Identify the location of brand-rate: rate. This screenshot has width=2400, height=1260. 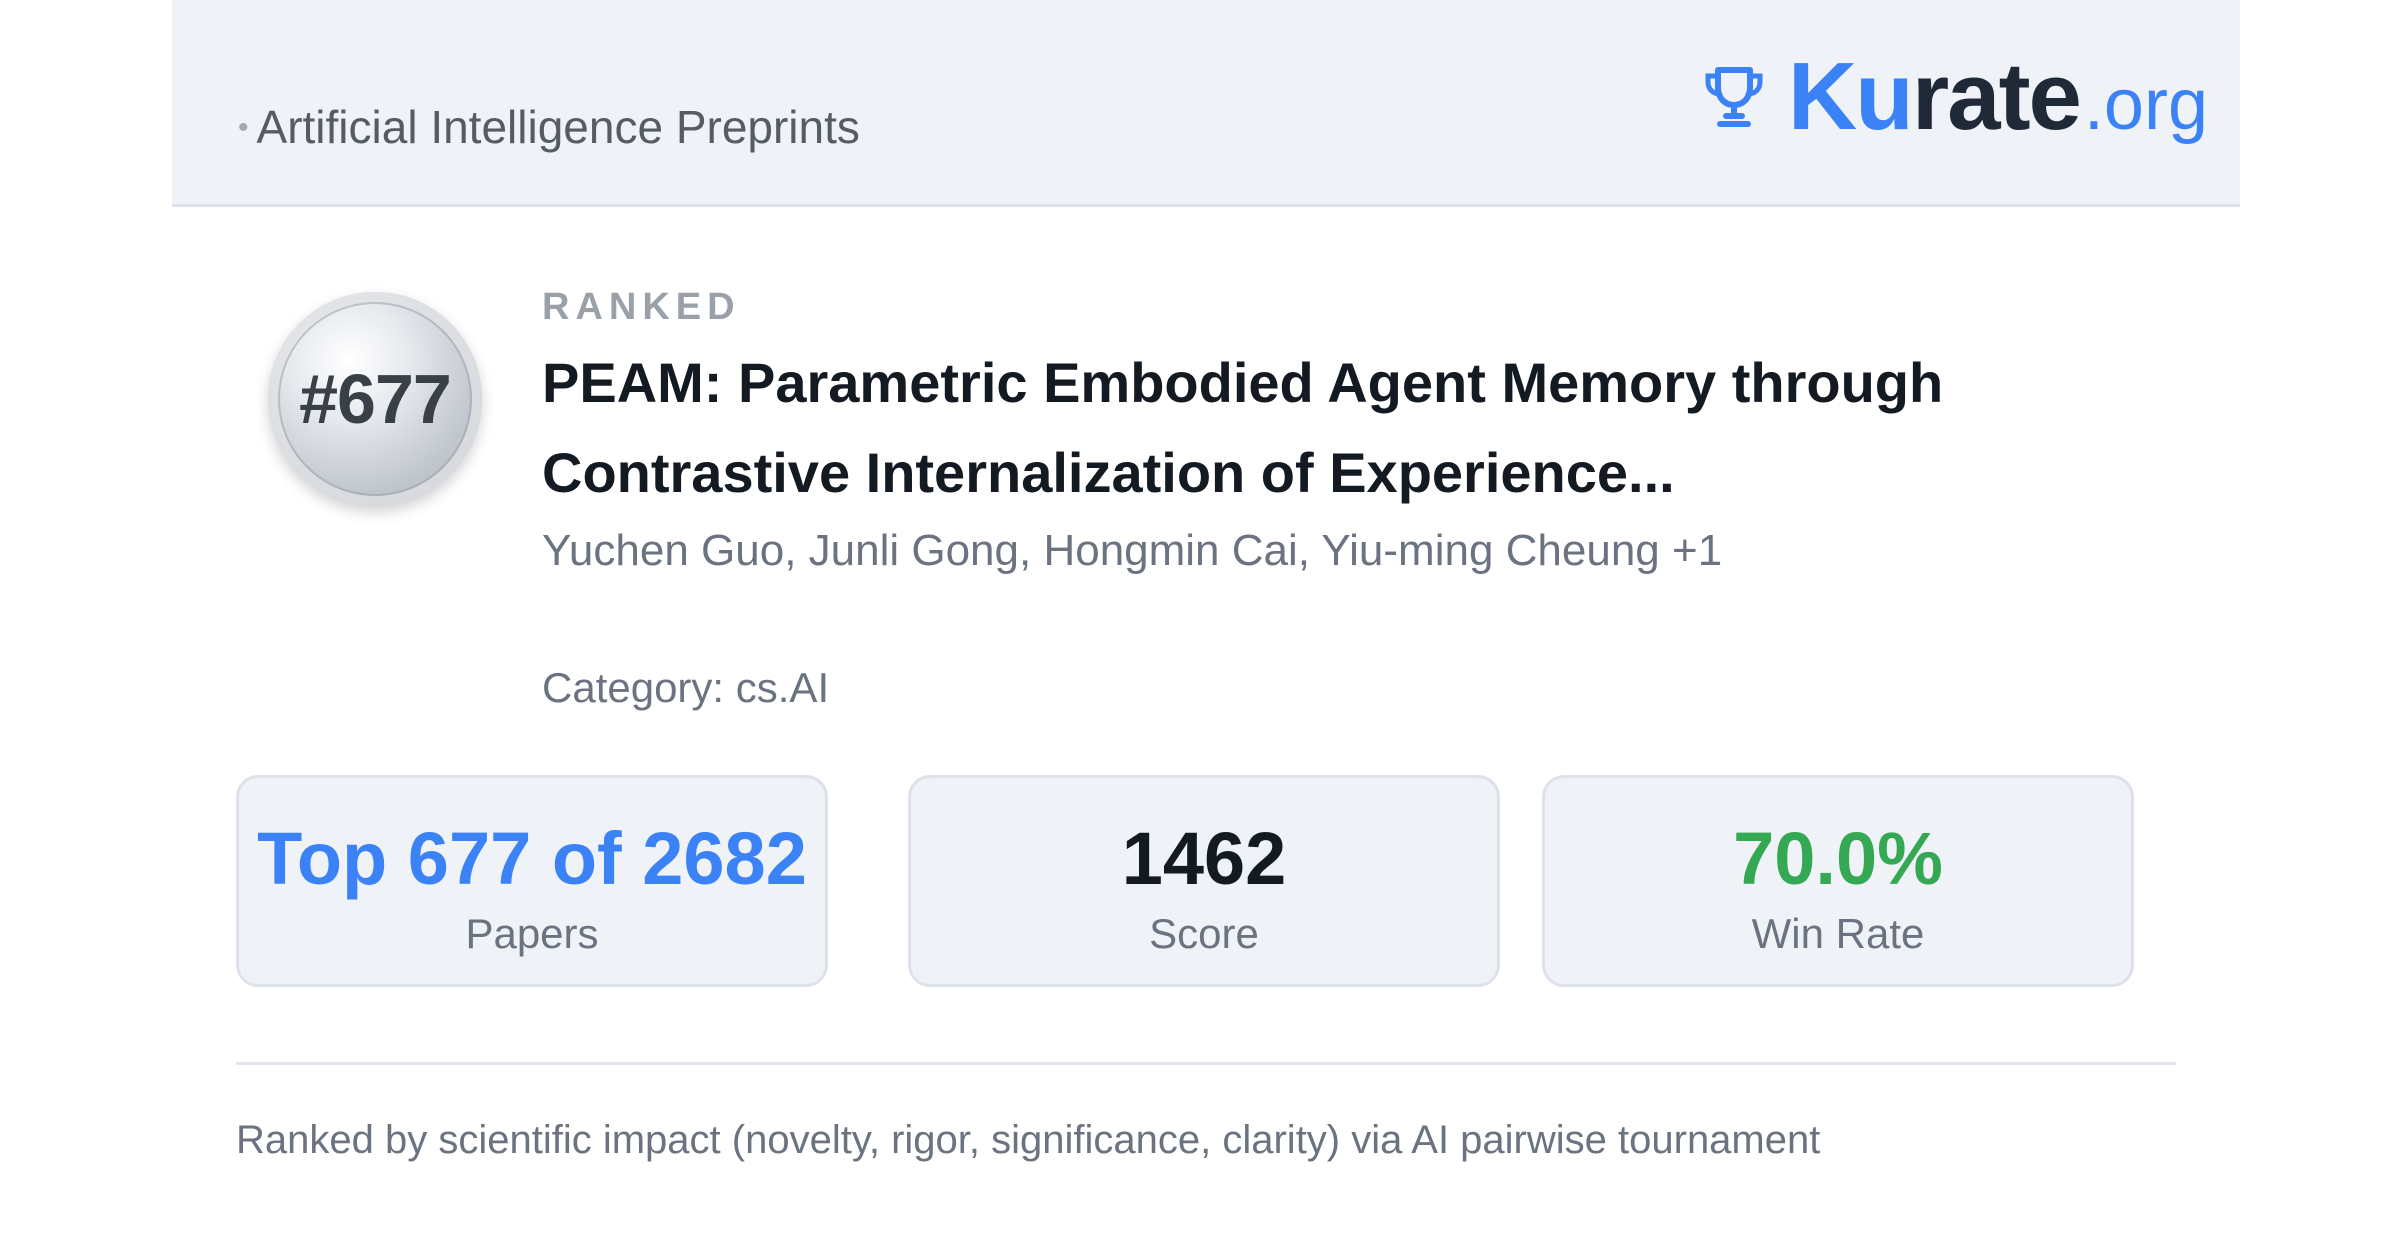
(1996, 96).